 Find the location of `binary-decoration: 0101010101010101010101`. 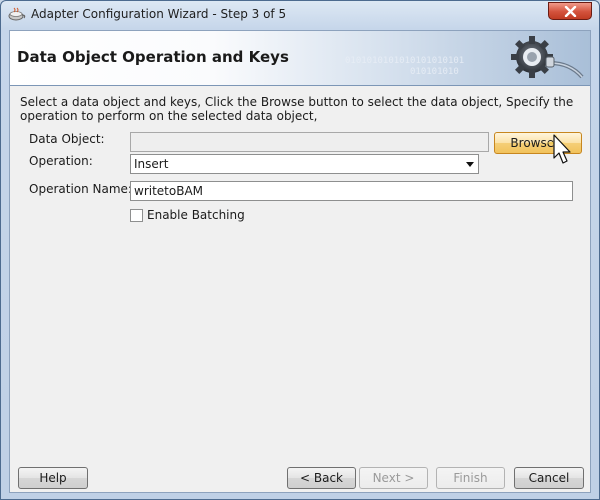

binary-decoration: 0101010101010101010101 is located at coordinates (405, 61).